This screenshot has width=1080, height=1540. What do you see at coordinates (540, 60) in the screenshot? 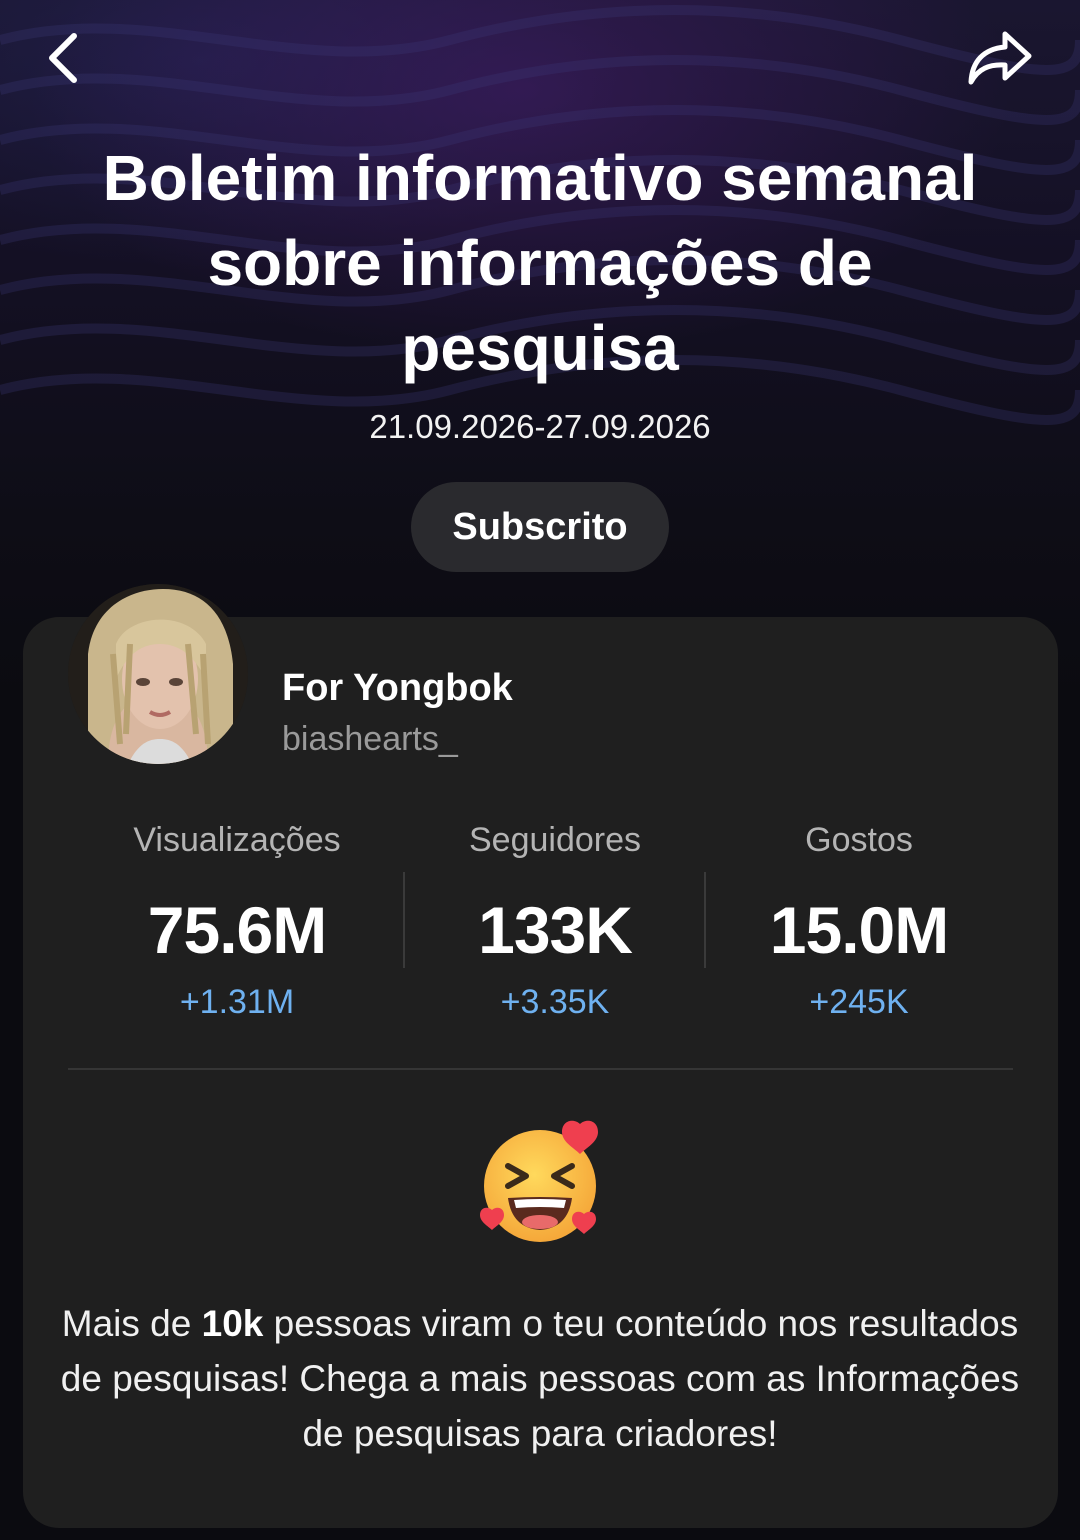
I see `top-bar` at bounding box center [540, 60].